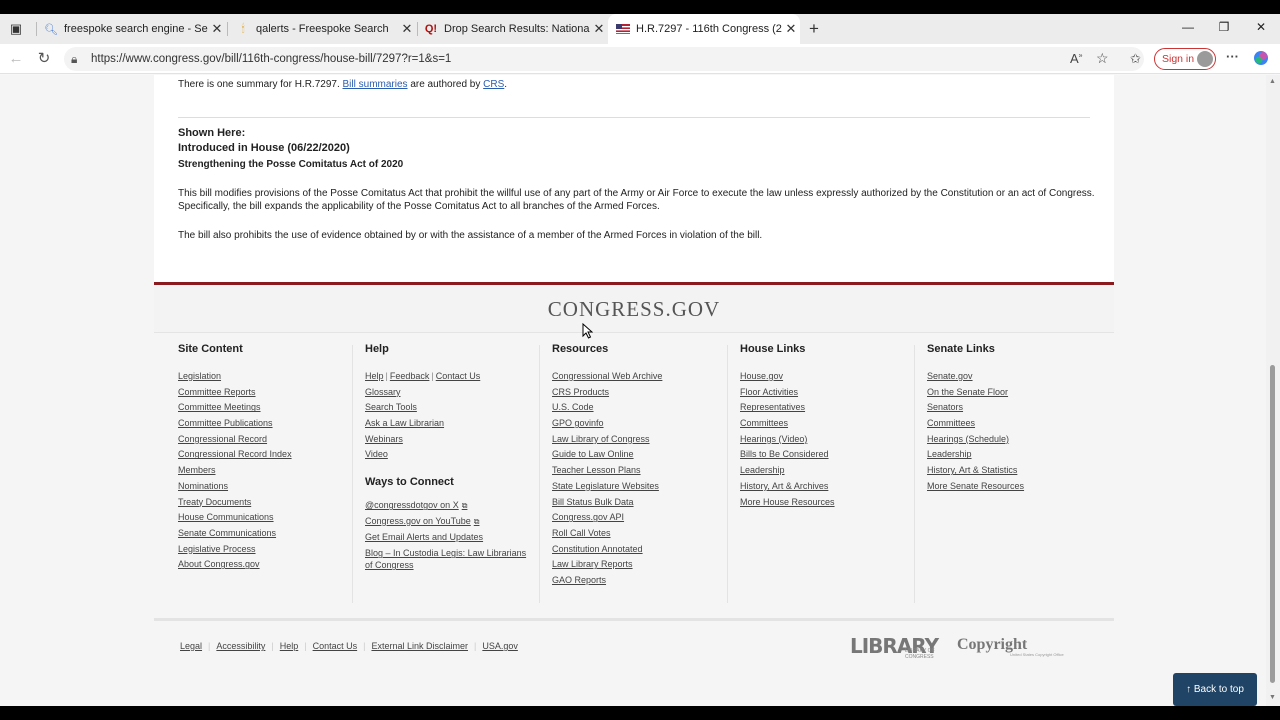 The image size is (1280, 720). I want to click on footer-link: Senate Communications, so click(235, 534).